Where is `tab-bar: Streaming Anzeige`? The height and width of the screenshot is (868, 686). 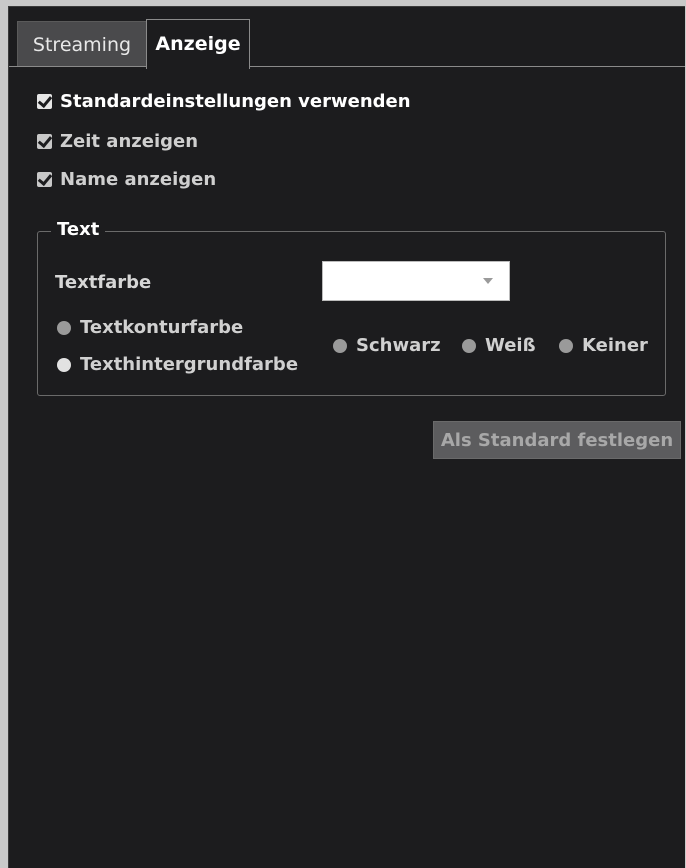
tab-bar: Streaming Anzeige is located at coordinates (347, 38).